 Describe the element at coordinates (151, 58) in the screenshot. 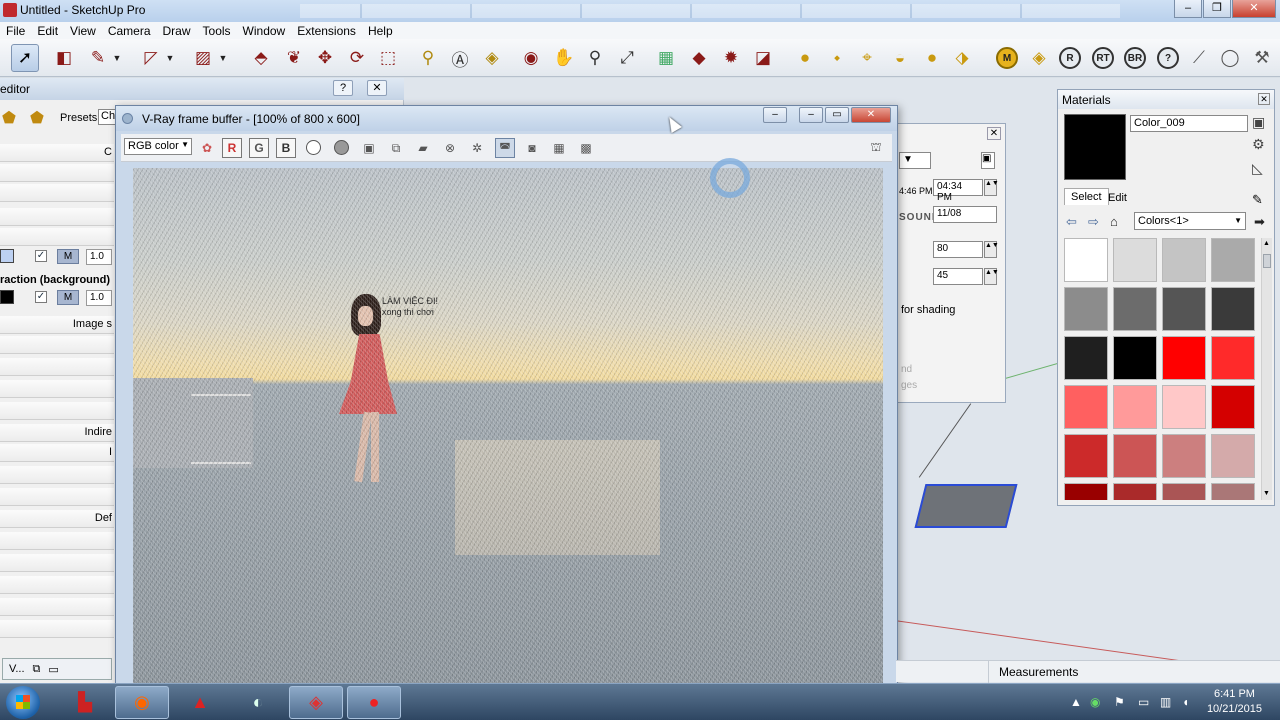

I see `arc-tool-icon: ◸` at that location.